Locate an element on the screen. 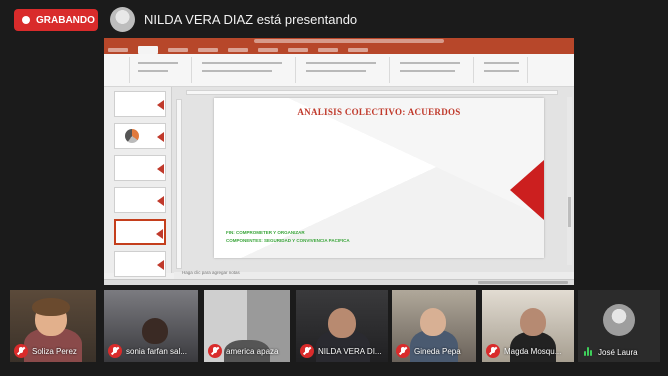  participant-label: José Laura is located at coordinates (608, 352).